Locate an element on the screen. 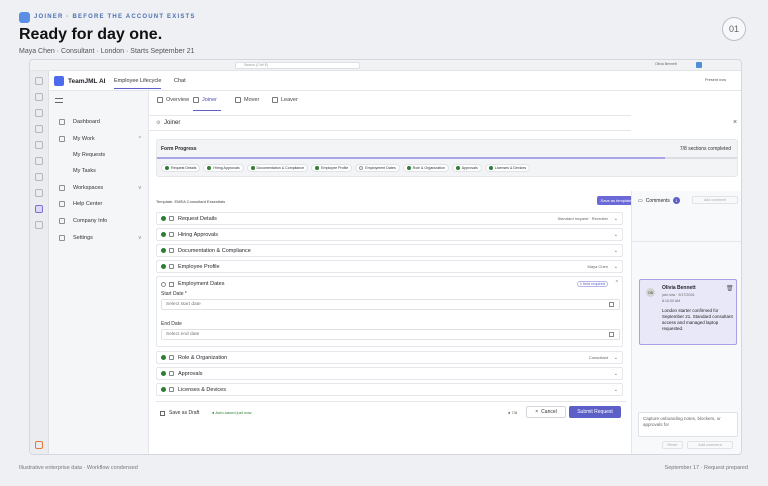 The width and height of the screenshot is (768, 486). chip-label: Request Details is located at coordinates (184, 168).